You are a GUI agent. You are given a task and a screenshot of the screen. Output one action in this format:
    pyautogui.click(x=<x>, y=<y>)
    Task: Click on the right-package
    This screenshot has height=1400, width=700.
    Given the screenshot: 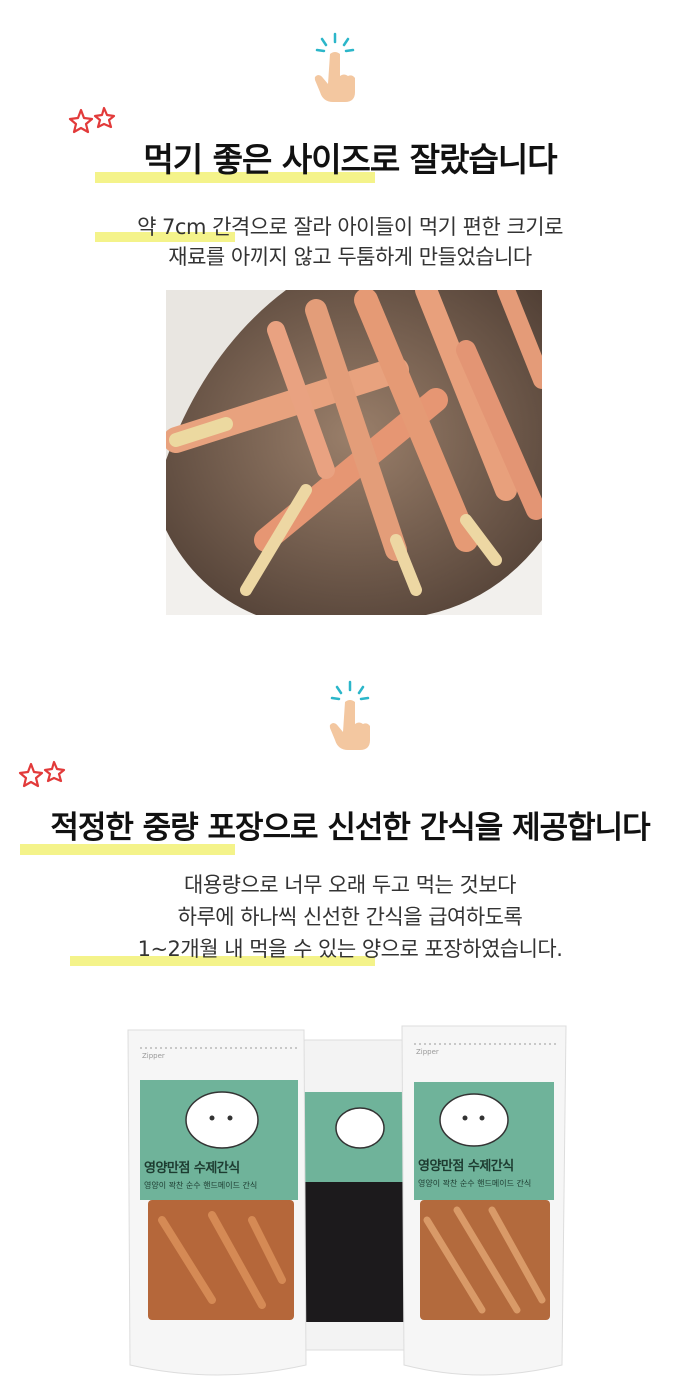 What is the action you would take?
    pyautogui.click(x=484, y=1200)
    